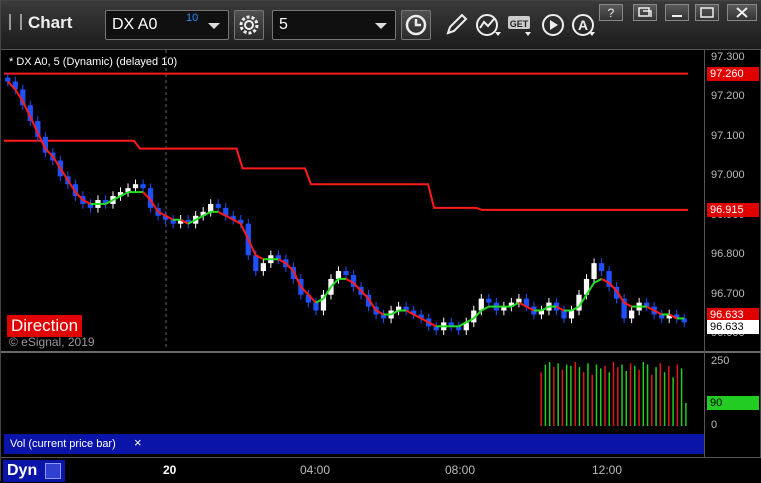 Image resolution: width=761 pixels, height=483 pixels. What do you see at coordinates (733, 73) in the screenshot?
I see `upper-line-price-label: 97.260` at bounding box center [733, 73].